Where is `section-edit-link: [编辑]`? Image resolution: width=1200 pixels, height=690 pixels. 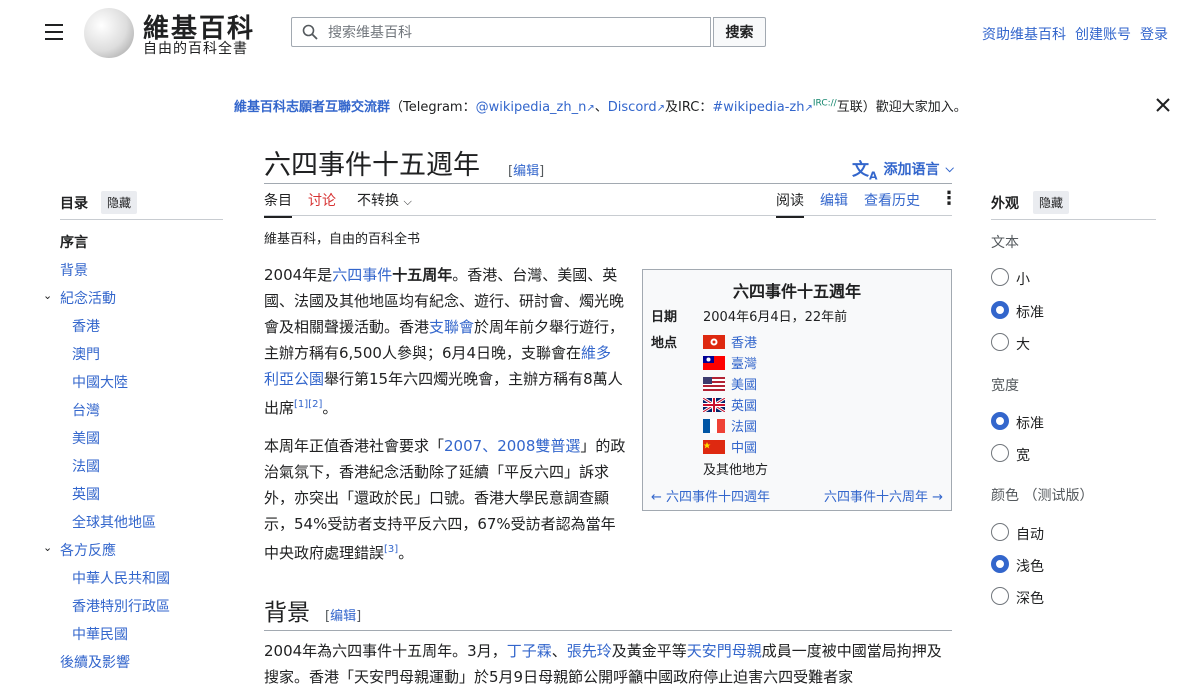
section-edit-link: [编辑] is located at coordinates (343, 614).